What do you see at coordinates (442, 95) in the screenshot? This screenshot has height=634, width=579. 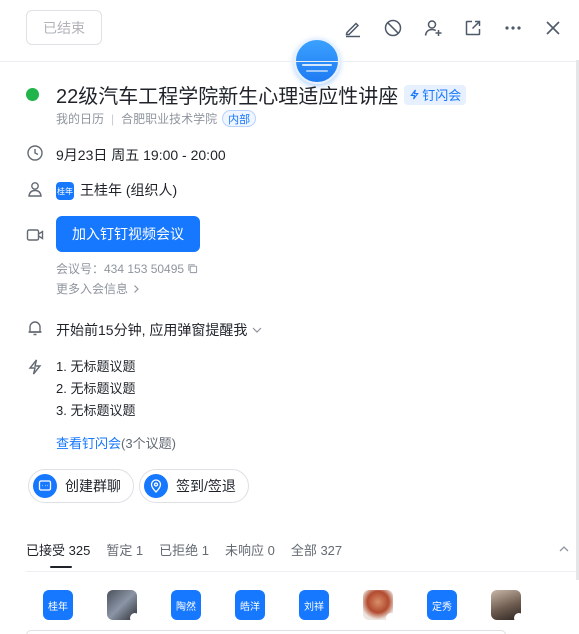 I see `dingshan-tag-label: 钉闪会` at bounding box center [442, 95].